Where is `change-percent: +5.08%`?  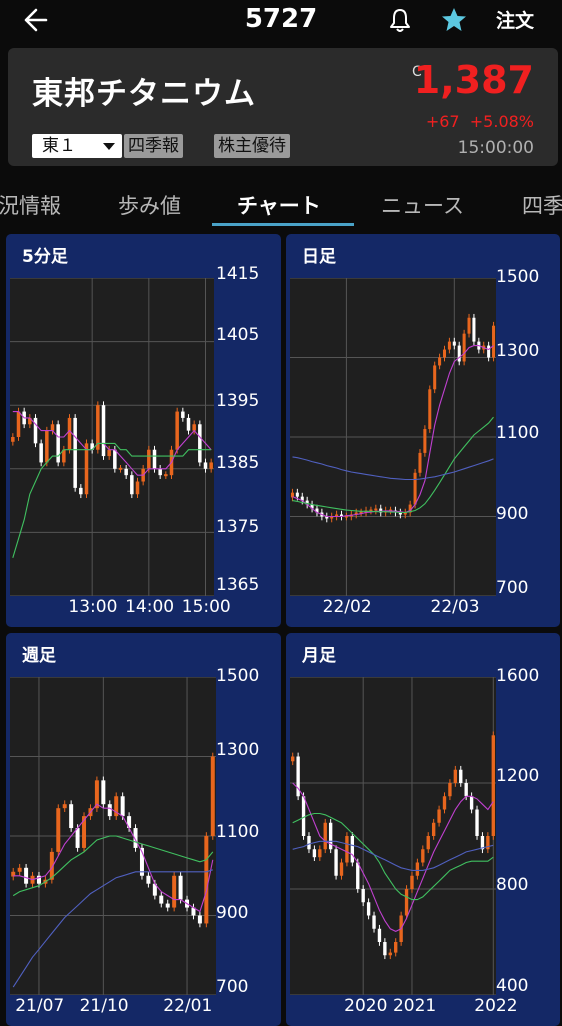
change-percent: +5.08% is located at coordinates (501, 121).